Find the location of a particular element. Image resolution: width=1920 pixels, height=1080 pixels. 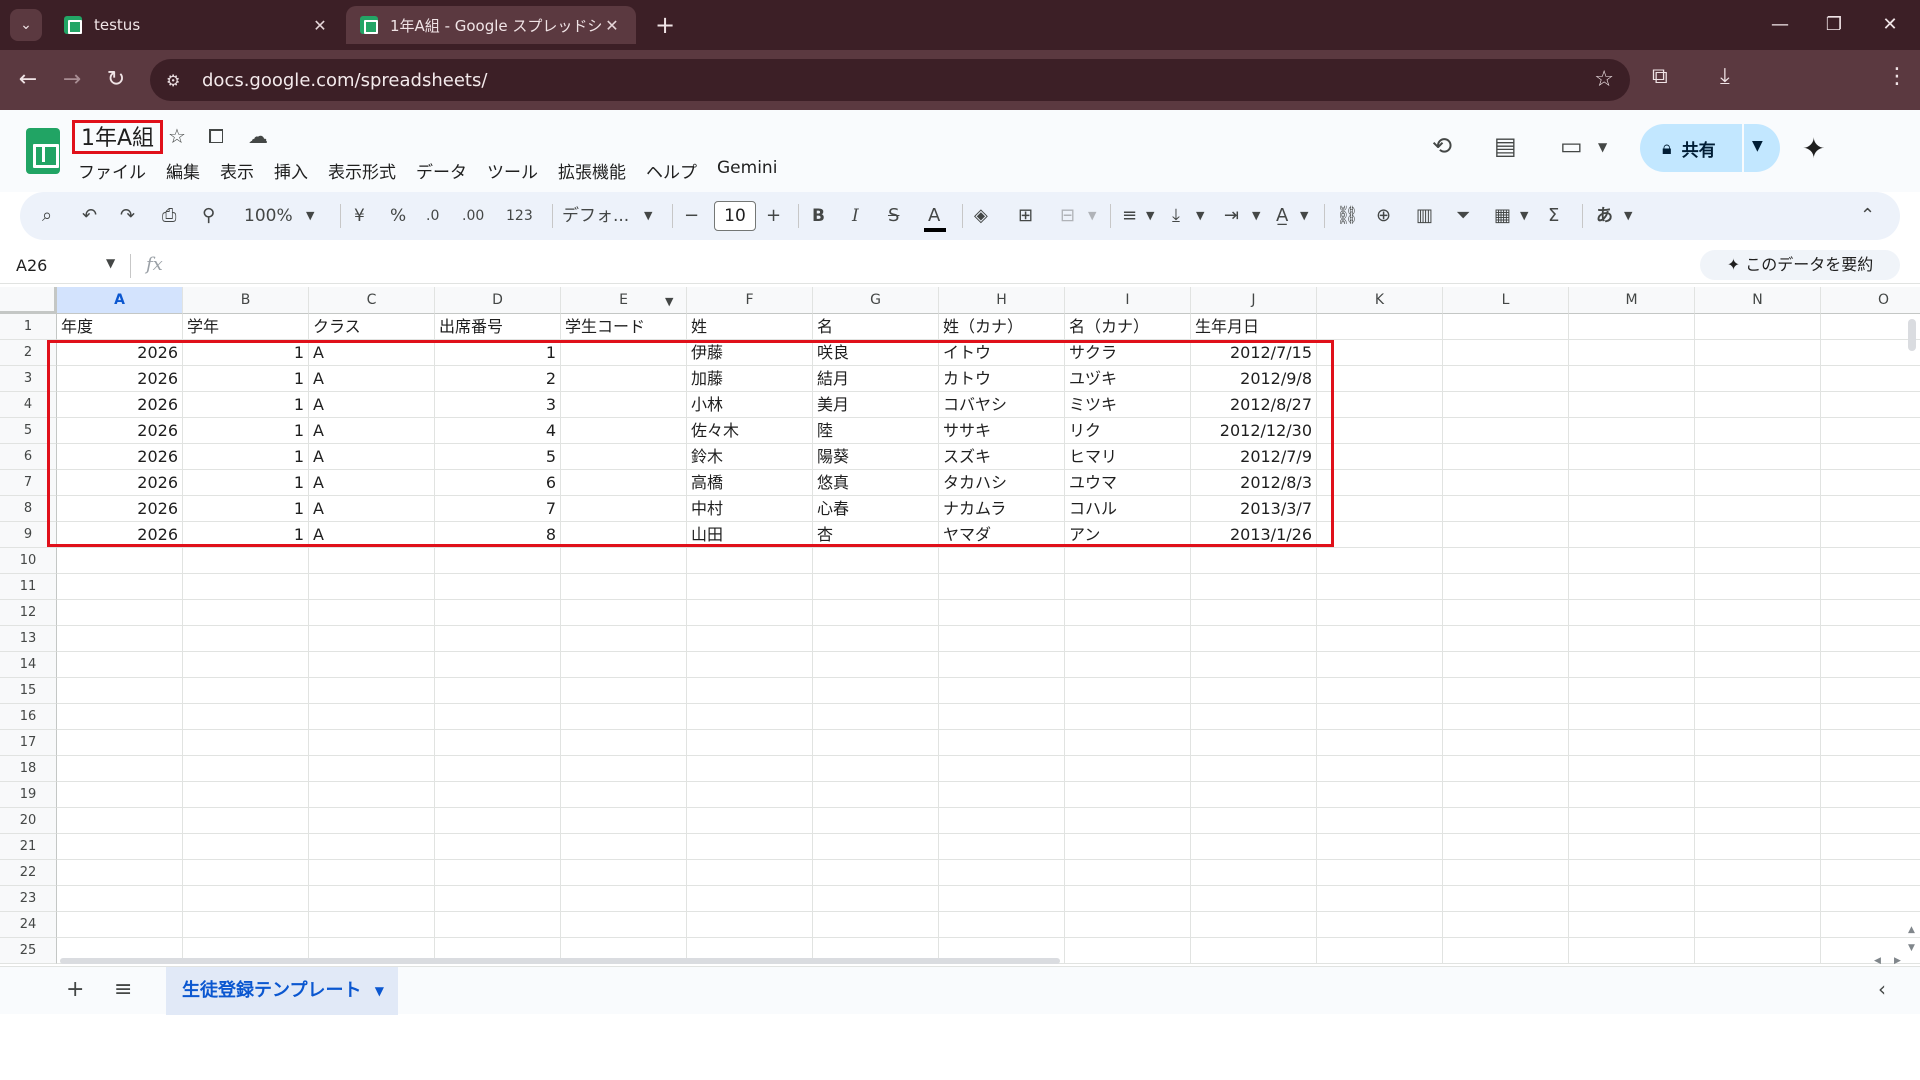

header-cell: 名（カナ） is located at coordinates (1128, 327).